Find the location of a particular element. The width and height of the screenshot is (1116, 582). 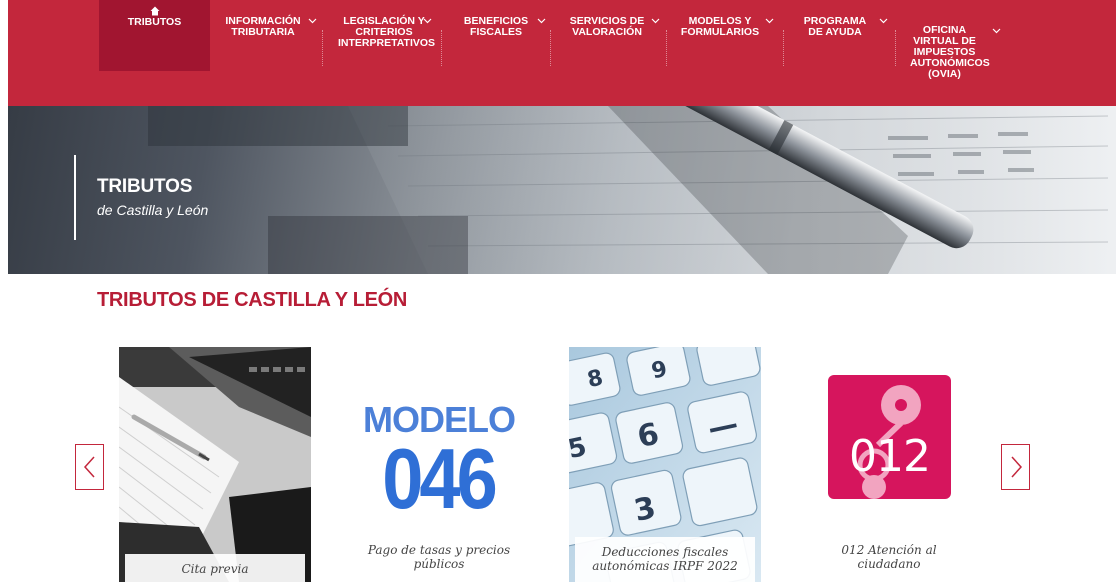

card-caption: Cita previa is located at coordinates (215, 568).